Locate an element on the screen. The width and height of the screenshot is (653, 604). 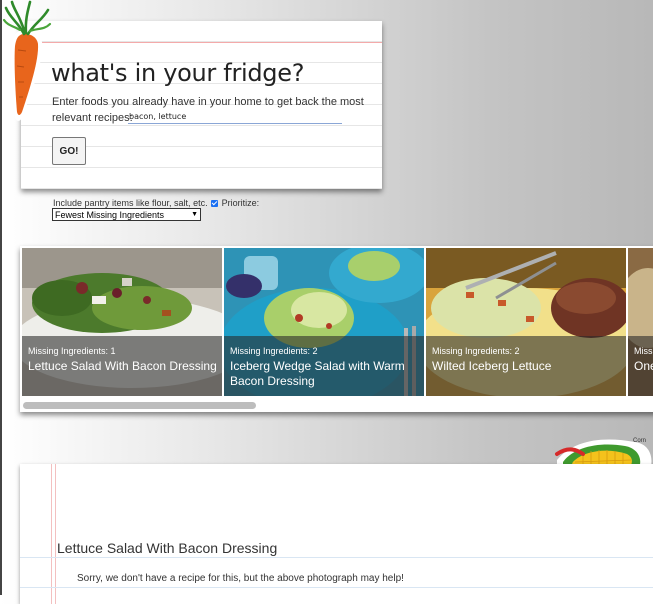
recipe-name: Lettuce Salad With Bacon Dressing is located at coordinates (122, 366).